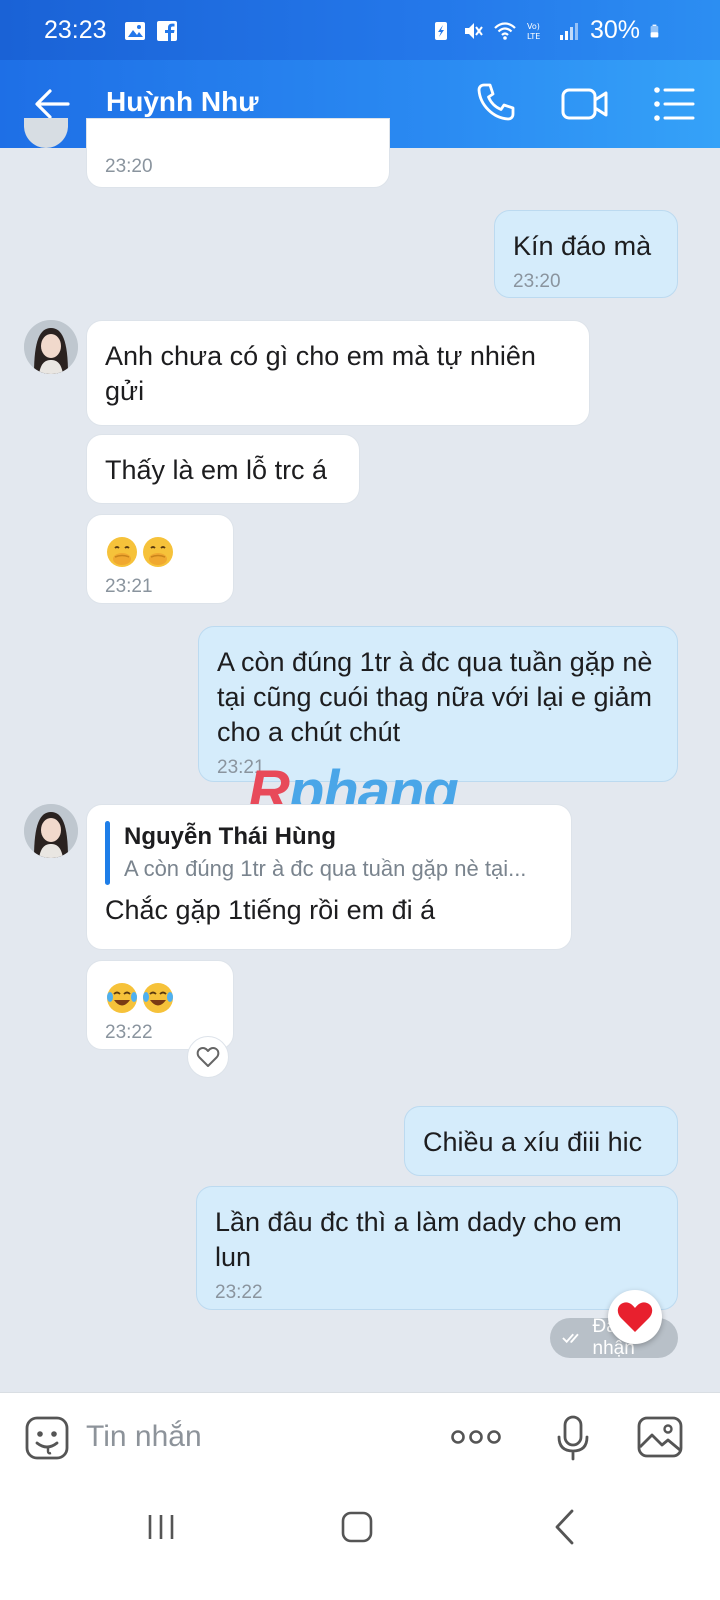 Image resolution: width=720 pixels, height=1600 pixels. What do you see at coordinates (135, 31) in the screenshot?
I see `image-icon` at bounding box center [135, 31].